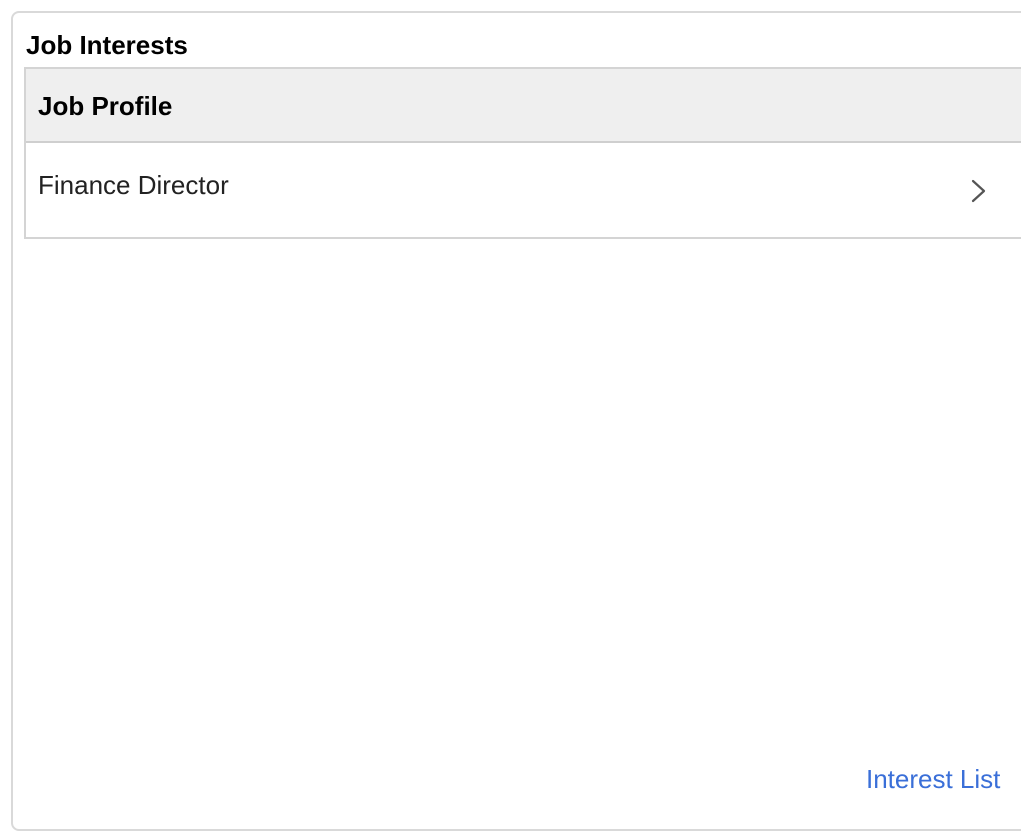 The image size is (1021, 831). Describe the element at coordinates (133, 185) in the screenshot. I see `job-profile-value: Finance Director` at that location.